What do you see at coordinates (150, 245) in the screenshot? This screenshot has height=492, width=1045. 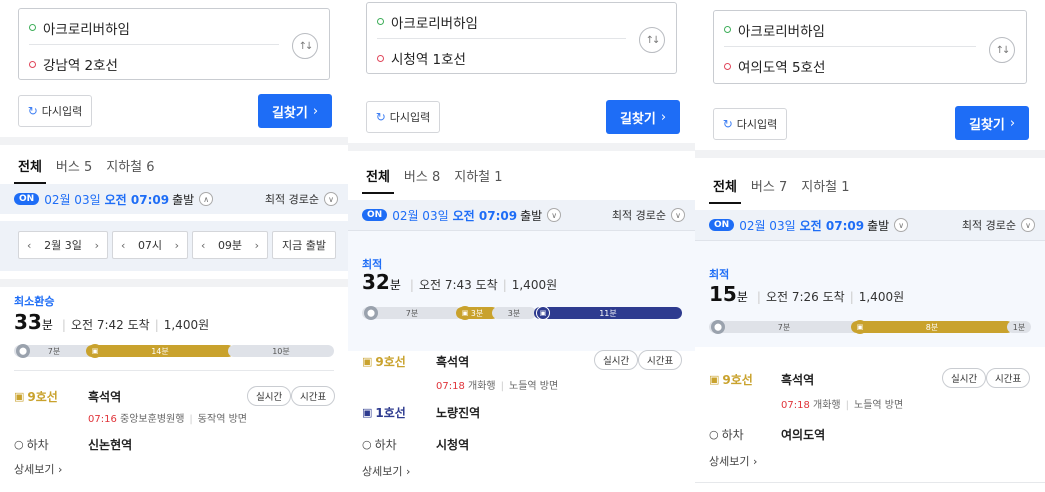 I see `hour-picker: ‹ 07시 ›` at bounding box center [150, 245].